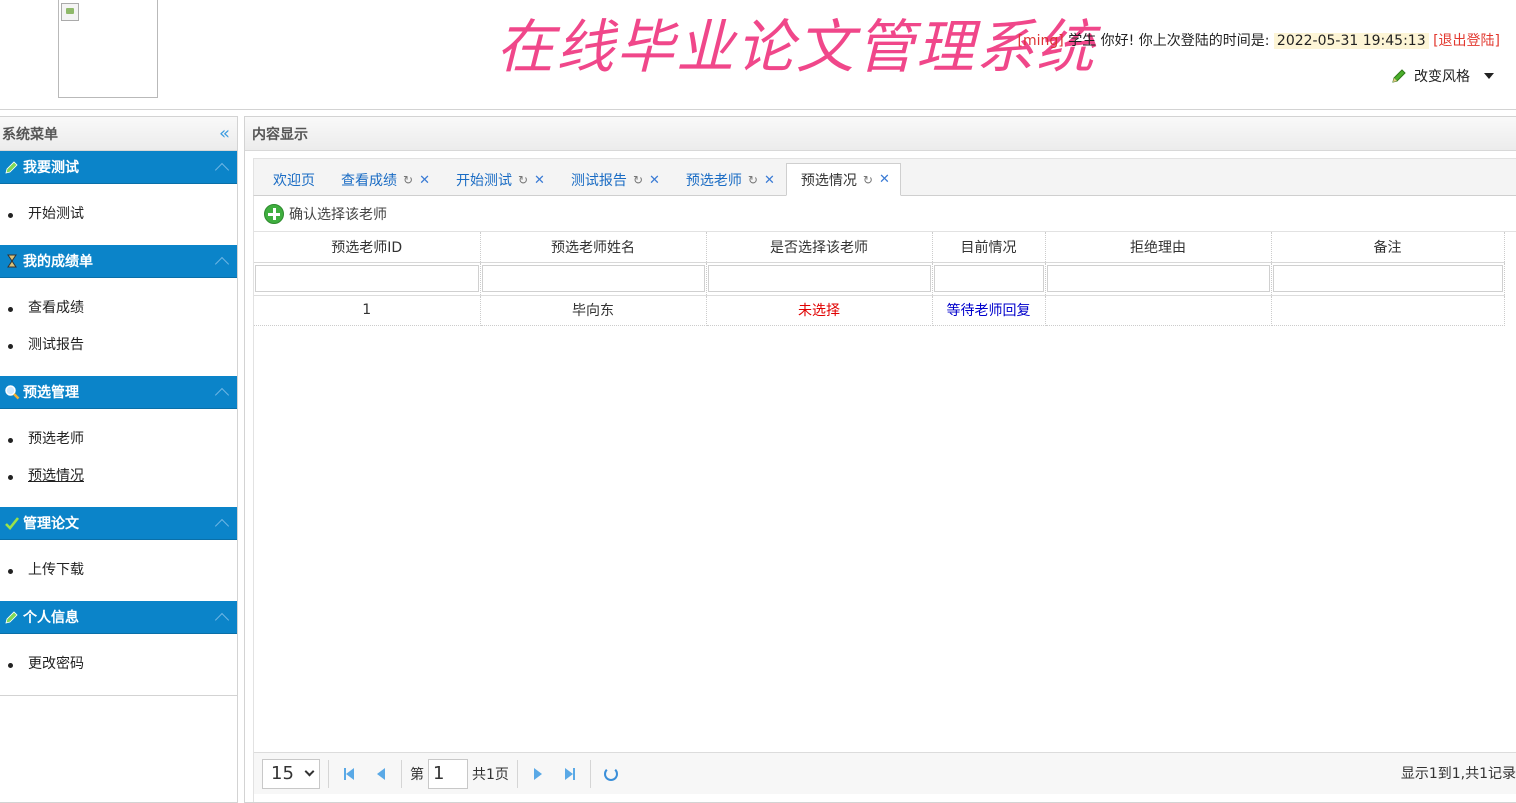  Describe the element at coordinates (498, 179) in the screenshot. I see `tab: 开始测试 ↻ ✕` at that location.